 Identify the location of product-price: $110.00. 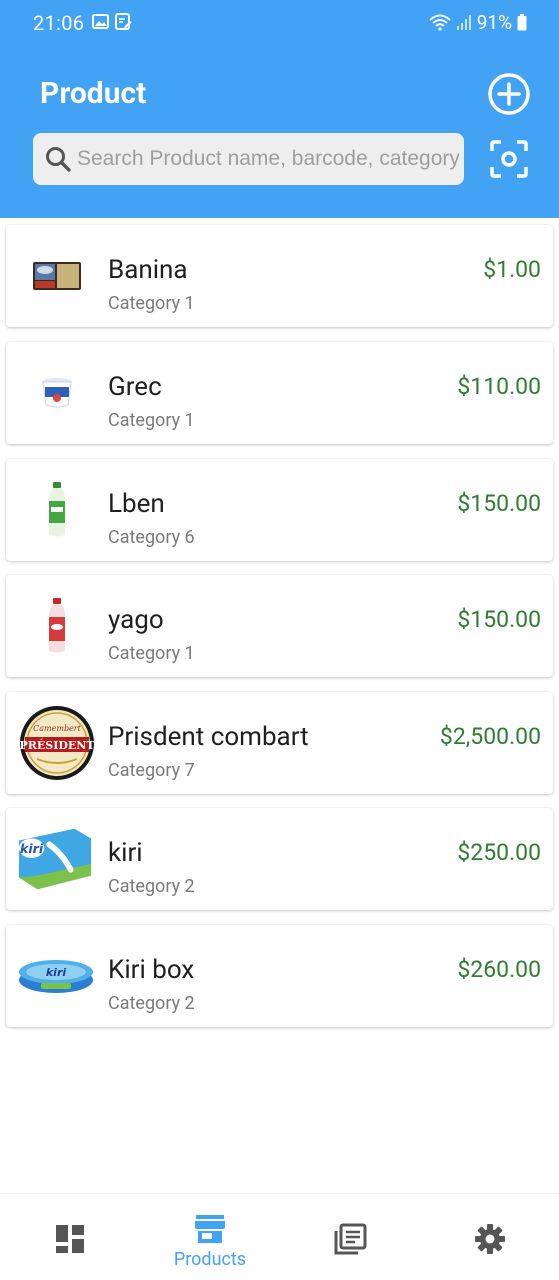
(499, 386).